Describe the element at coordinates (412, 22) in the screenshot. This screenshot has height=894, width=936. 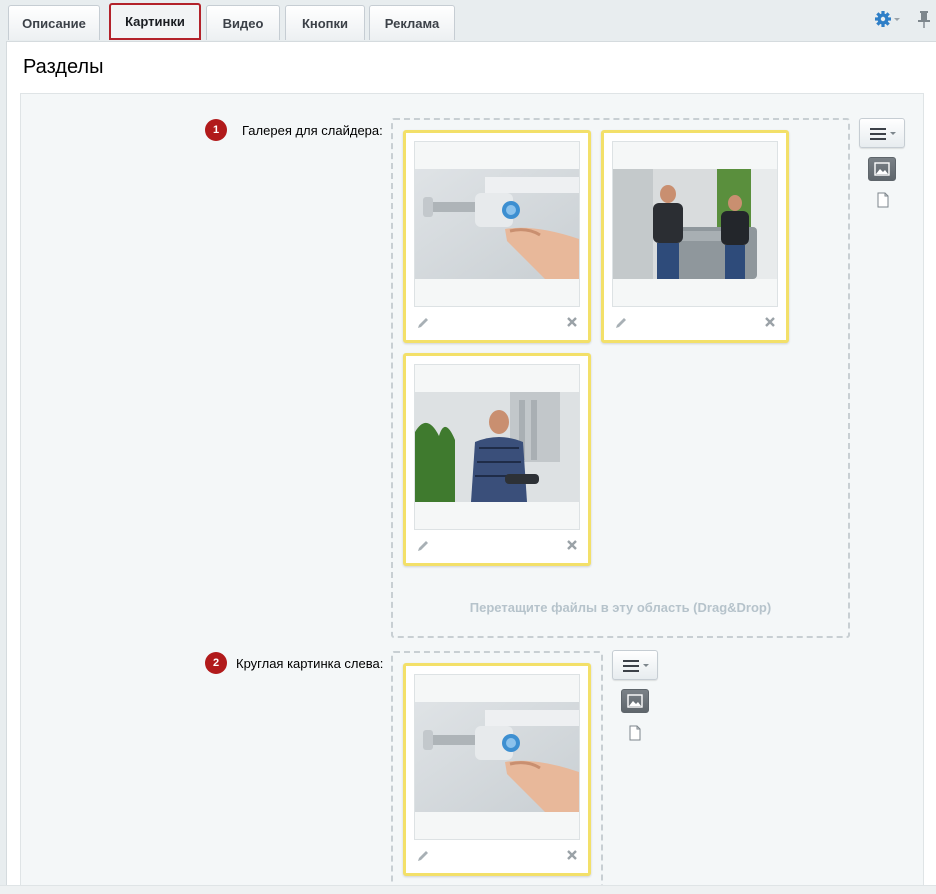
I see `tab-advertising: Реклама` at that location.